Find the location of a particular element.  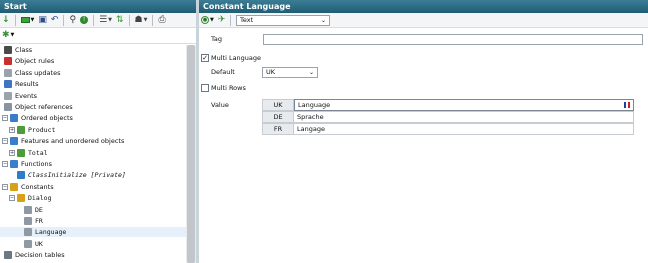

multi-language-checkbox: ✓ is located at coordinates (205, 58).